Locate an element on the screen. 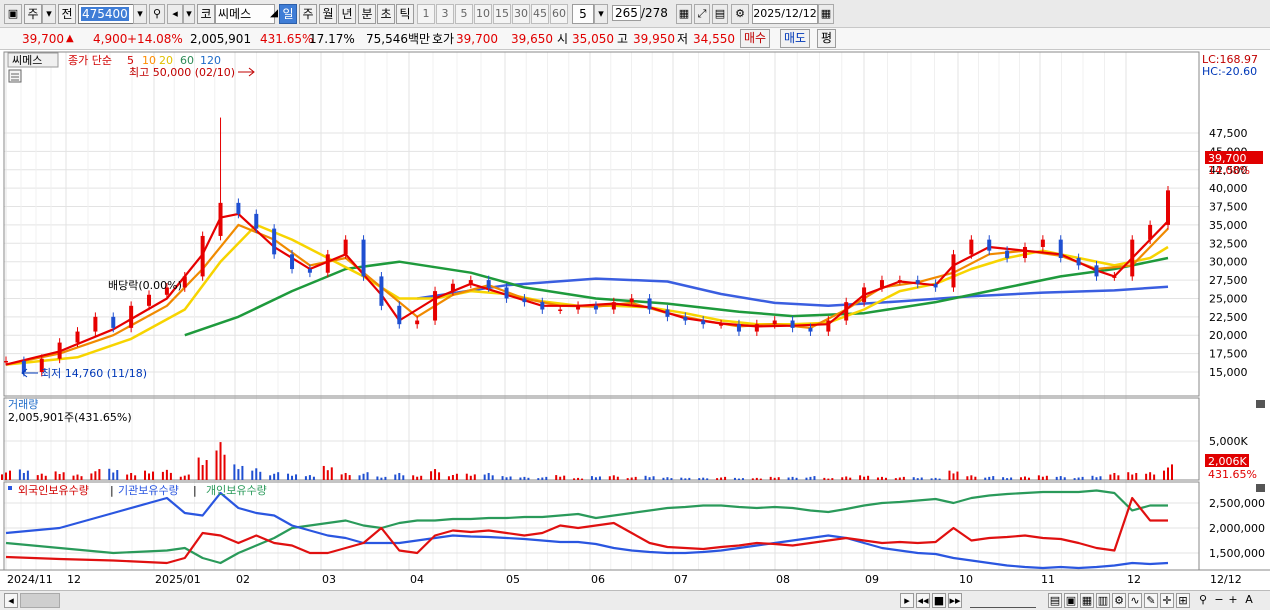 The width and height of the screenshot is (1270, 610). date-field: 2025/12/12 is located at coordinates (785, 14).